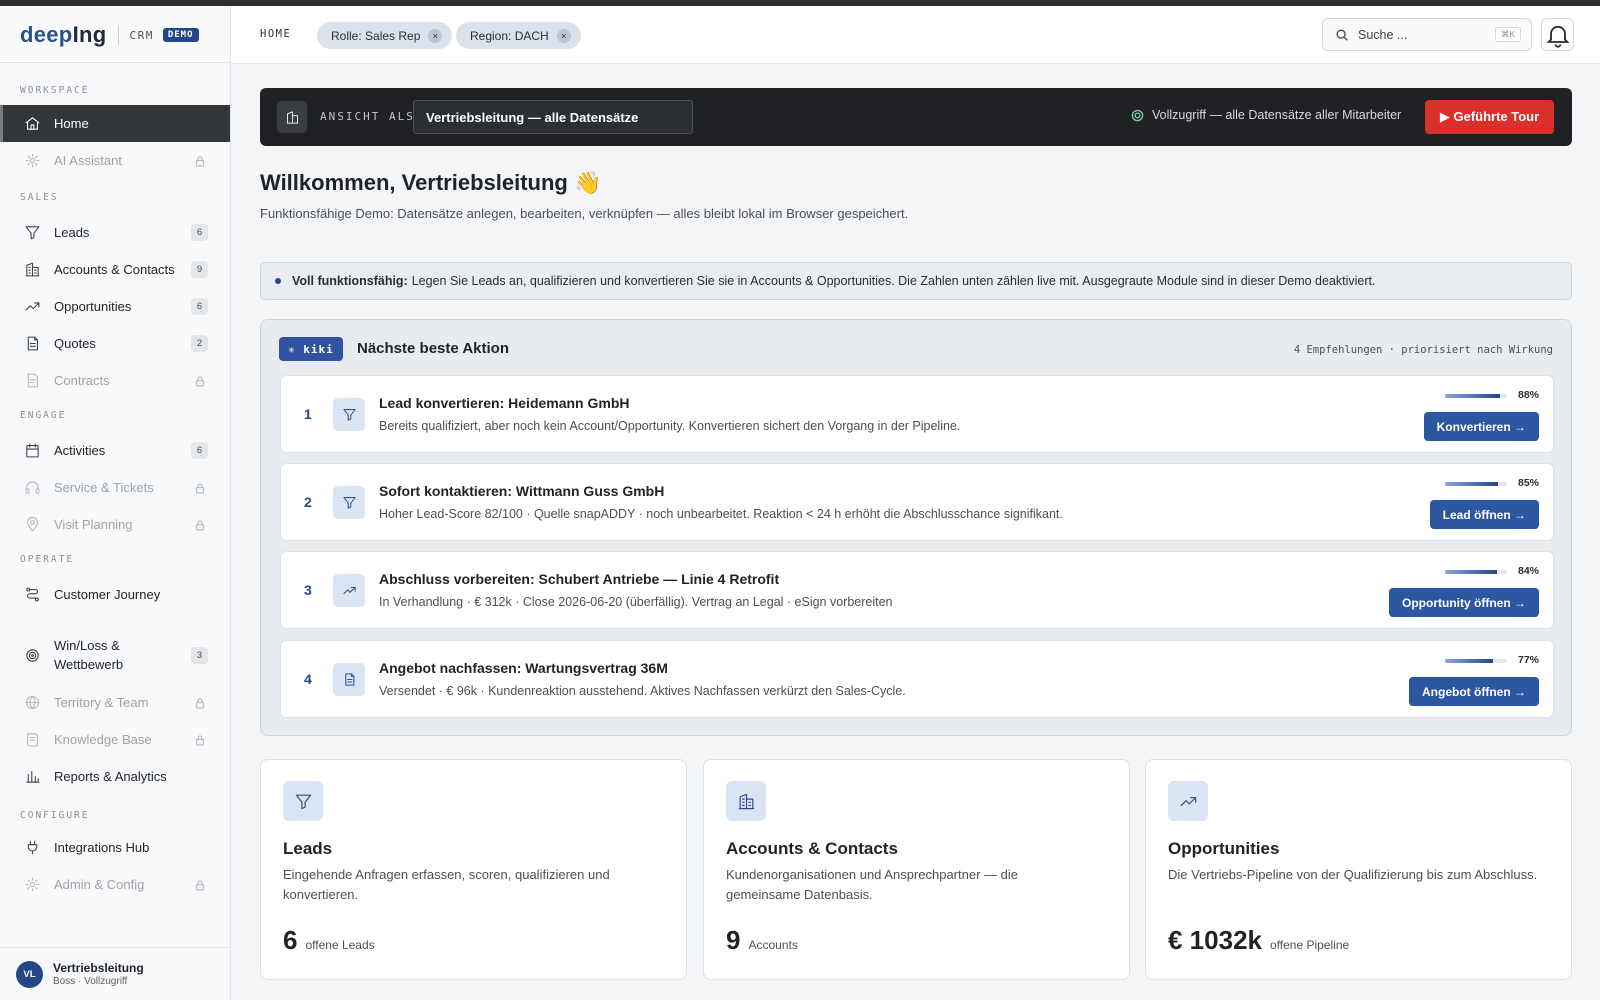  What do you see at coordinates (308, 590) in the screenshot?
I see `rank-number: 3` at bounding box center [308, 590].